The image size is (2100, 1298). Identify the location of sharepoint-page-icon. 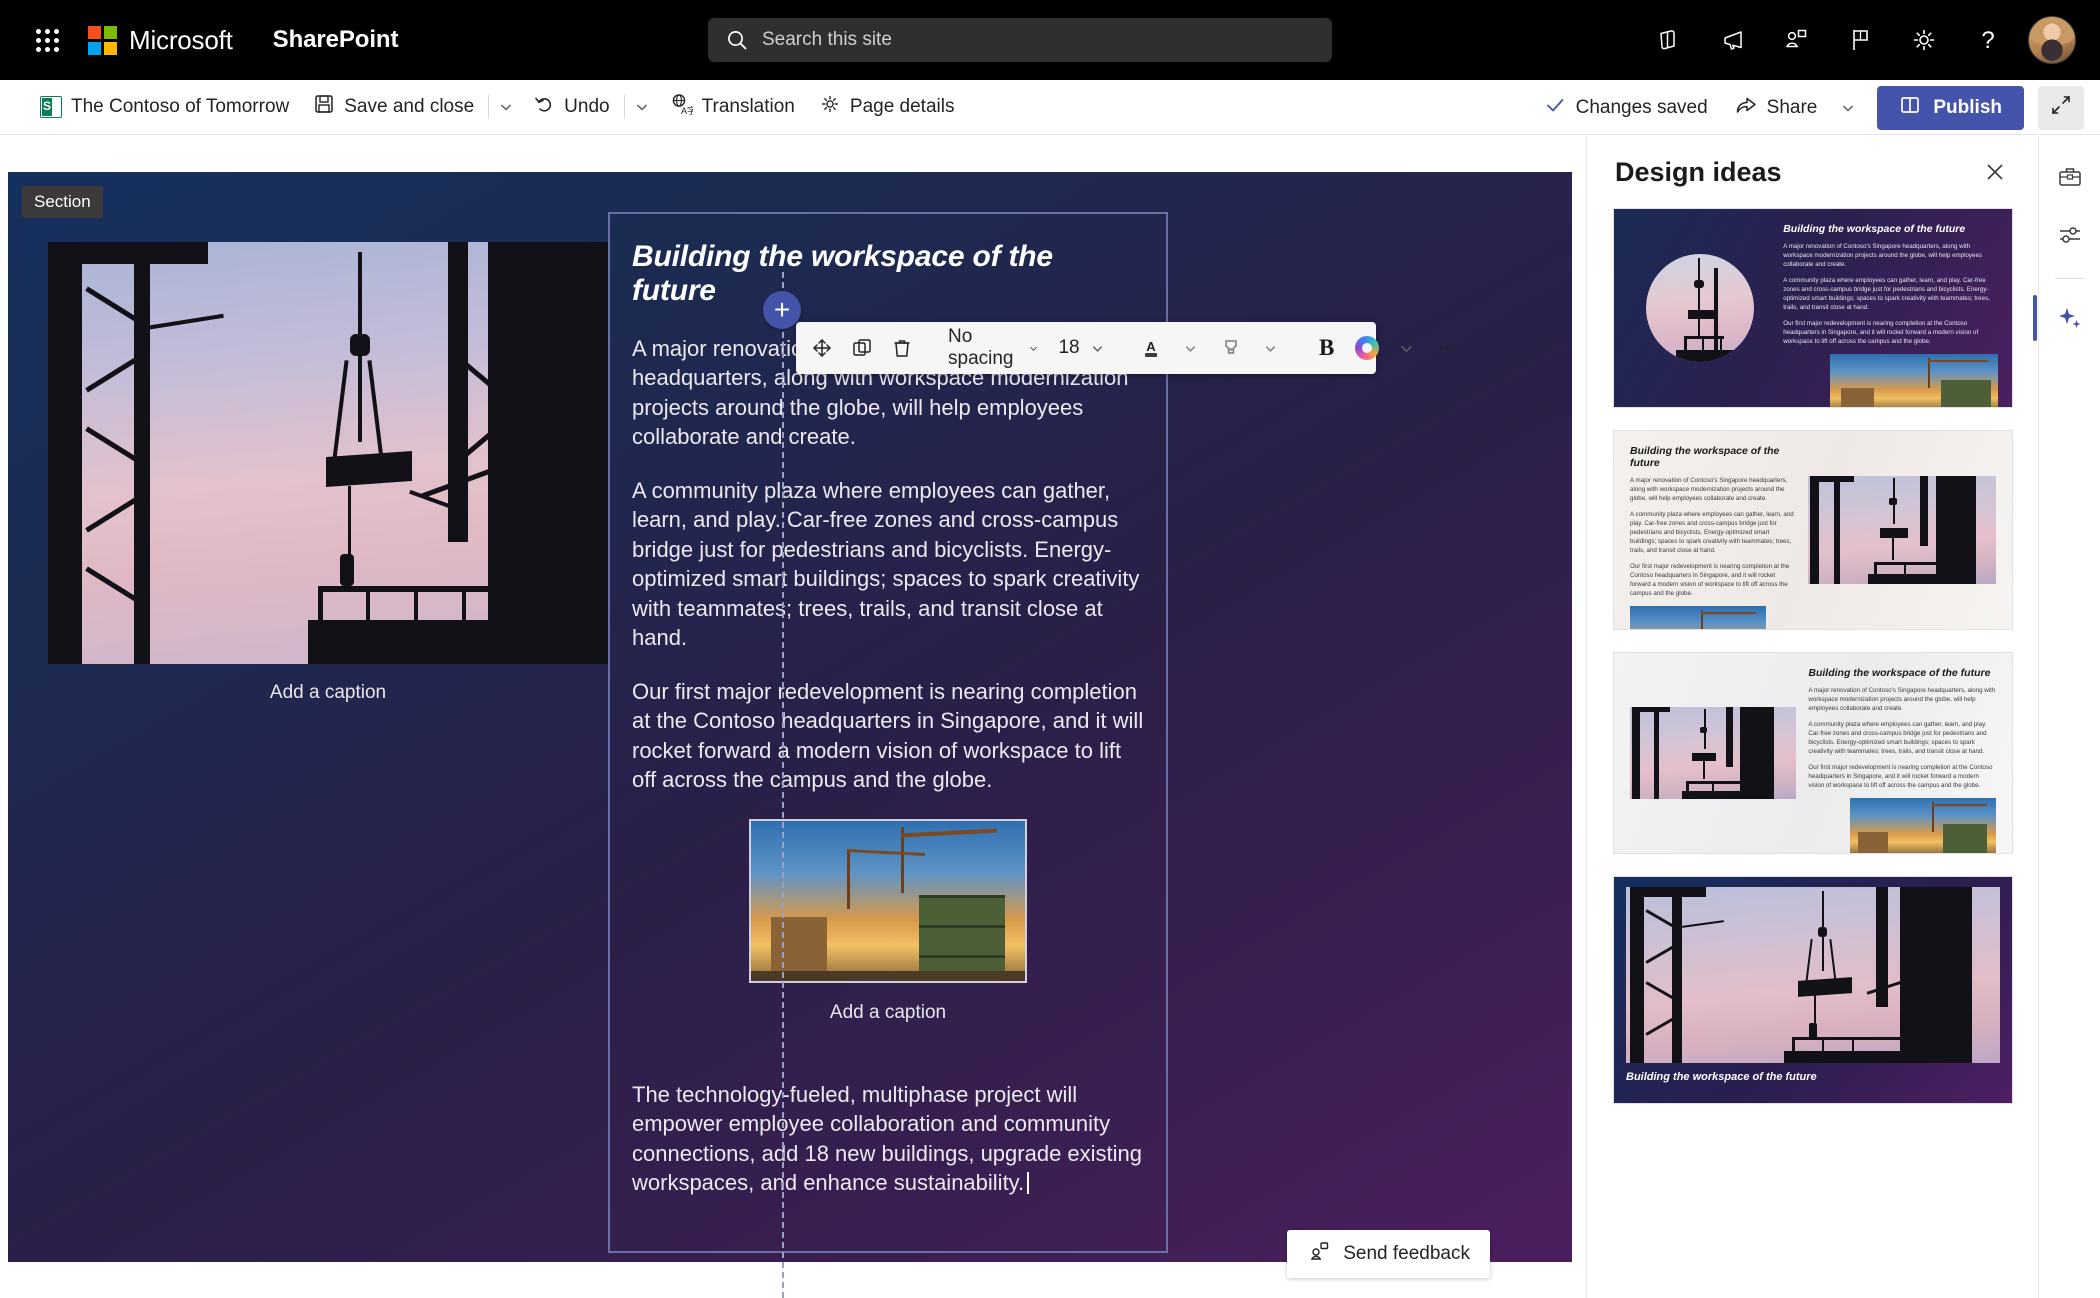
(51, 107).